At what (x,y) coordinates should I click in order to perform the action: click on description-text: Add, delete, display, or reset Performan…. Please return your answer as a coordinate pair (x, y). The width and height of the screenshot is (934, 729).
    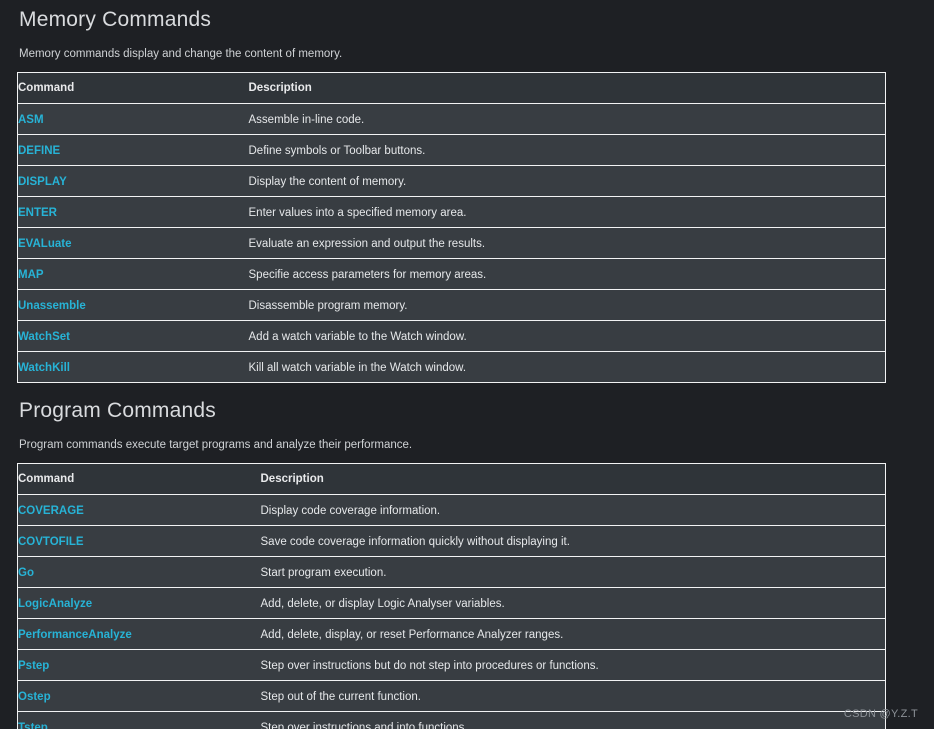
    Looking at the image, I should click on (412, 635).